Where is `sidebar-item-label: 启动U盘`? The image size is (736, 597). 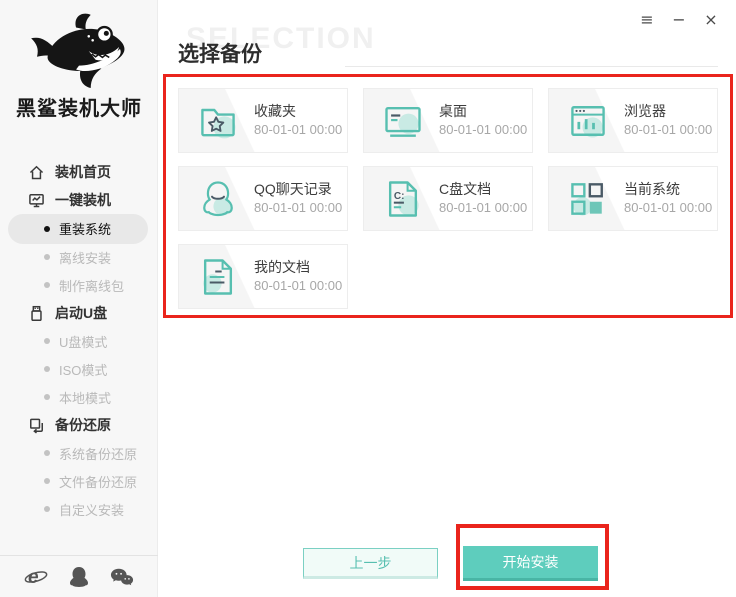 sidebar-item-label: 启动U盘 is located at coordinates (81, 313).